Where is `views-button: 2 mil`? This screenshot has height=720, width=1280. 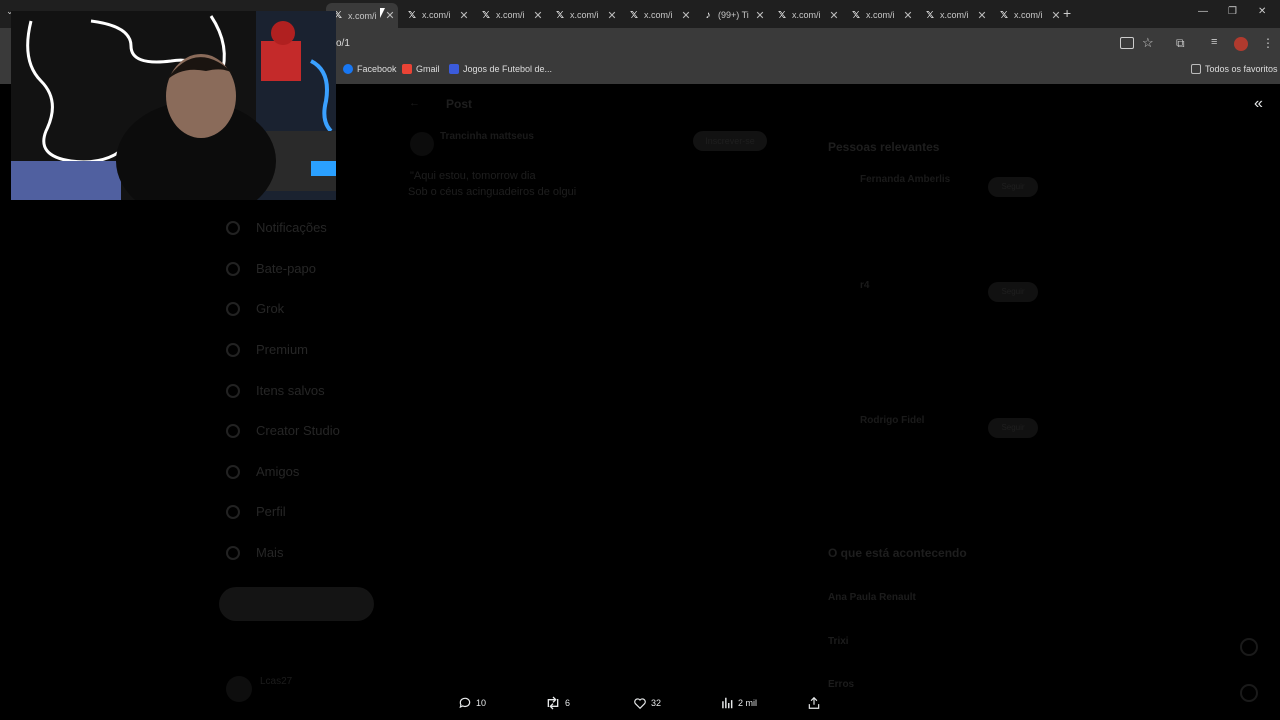 views-button: 2 mil is located at coordinates (738, 703).